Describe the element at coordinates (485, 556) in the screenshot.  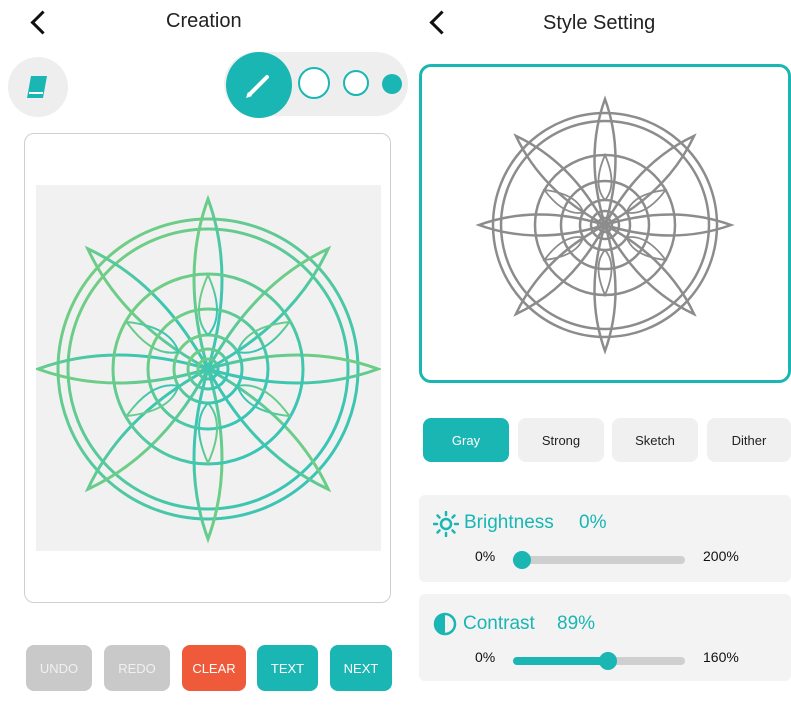
I see `brightness-min-label: 0%` at that location.